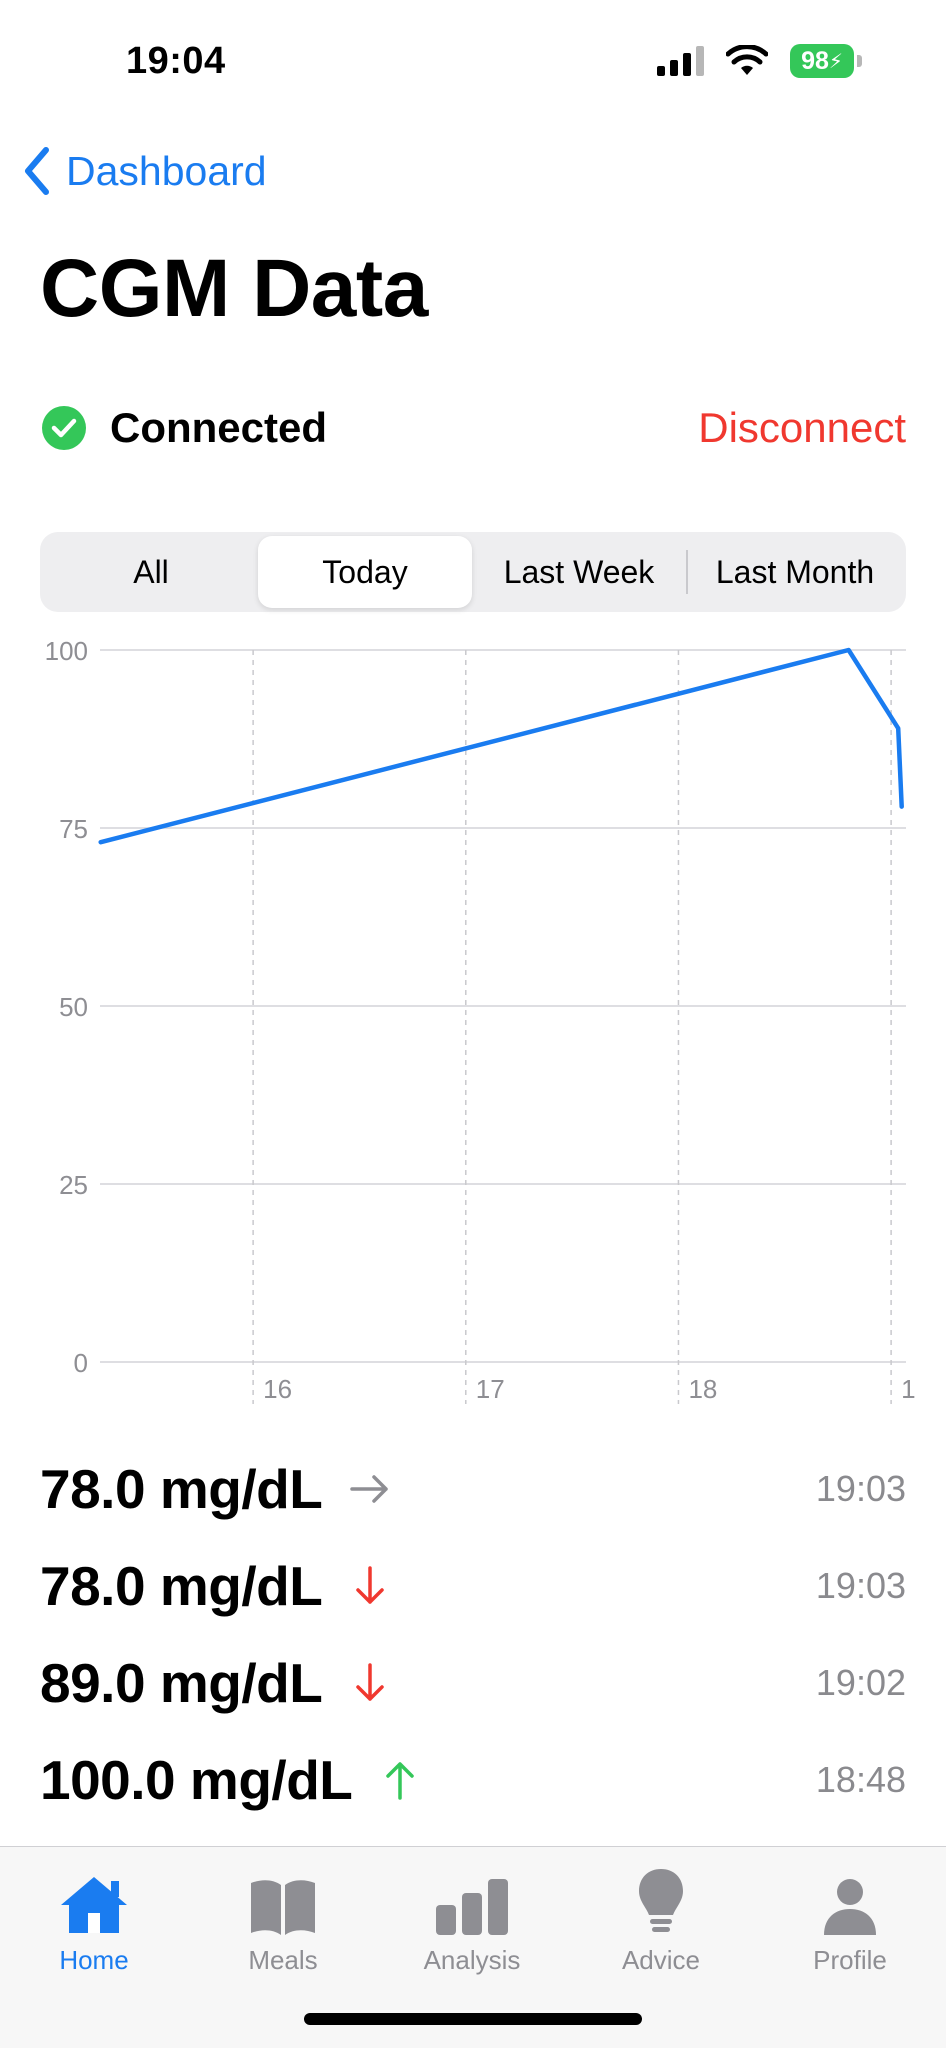 This screenshot has height=2048, width=946. Describe the element at coordinates (908, 1389) in the screenshot. I see `x-tick-label: 1` at that location.